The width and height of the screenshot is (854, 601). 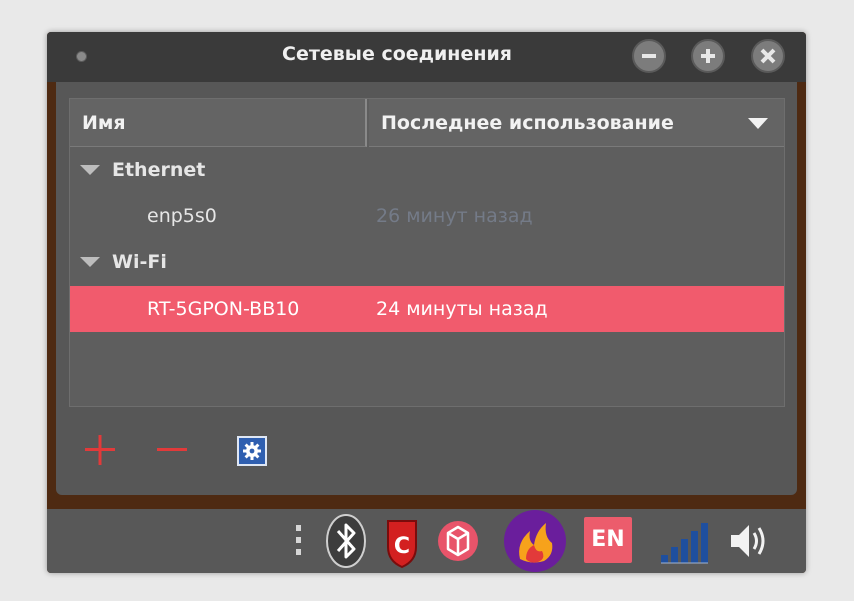 I want to click on column-header-name: Имя, so click(x=218, y=123).